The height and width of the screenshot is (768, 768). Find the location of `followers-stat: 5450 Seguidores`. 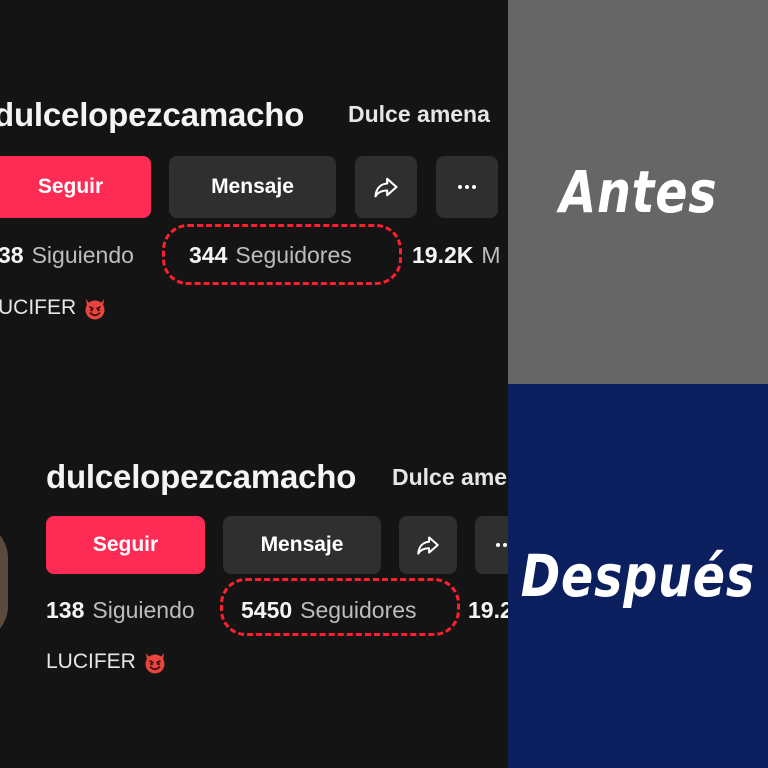

followers-stat: 5450 Seguidores is located at coordinates (329, 610).